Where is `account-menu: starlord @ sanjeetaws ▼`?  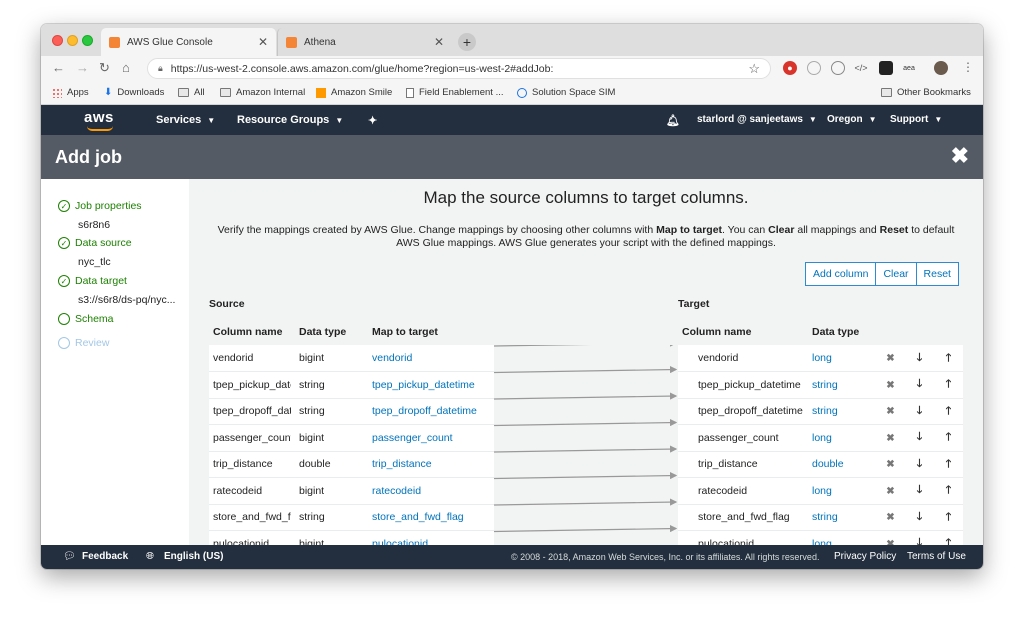 account-menu: starlord @ sanjeetaws ▼ is located at coordinates (757, 119).